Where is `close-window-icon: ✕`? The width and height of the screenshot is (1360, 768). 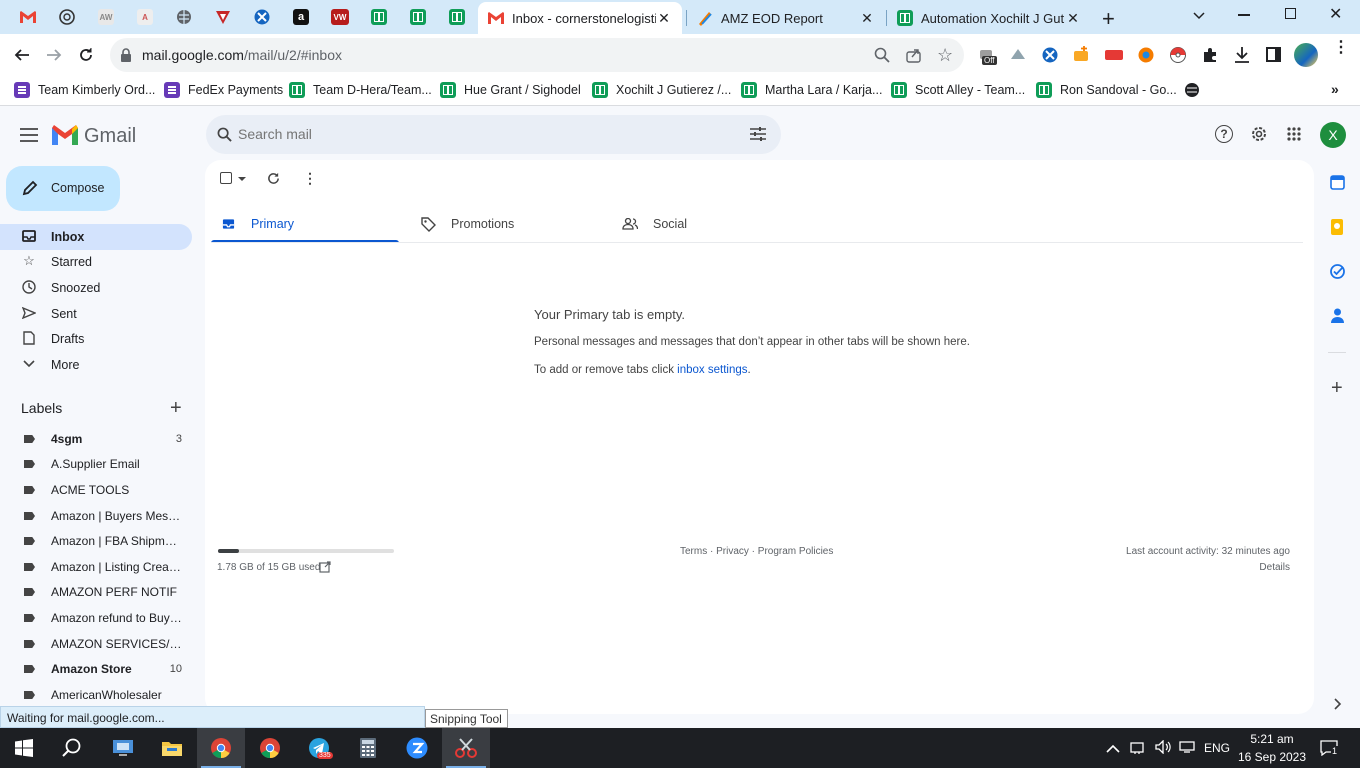
close-window-icon: ✕ is located at coordinates (1335, 14).